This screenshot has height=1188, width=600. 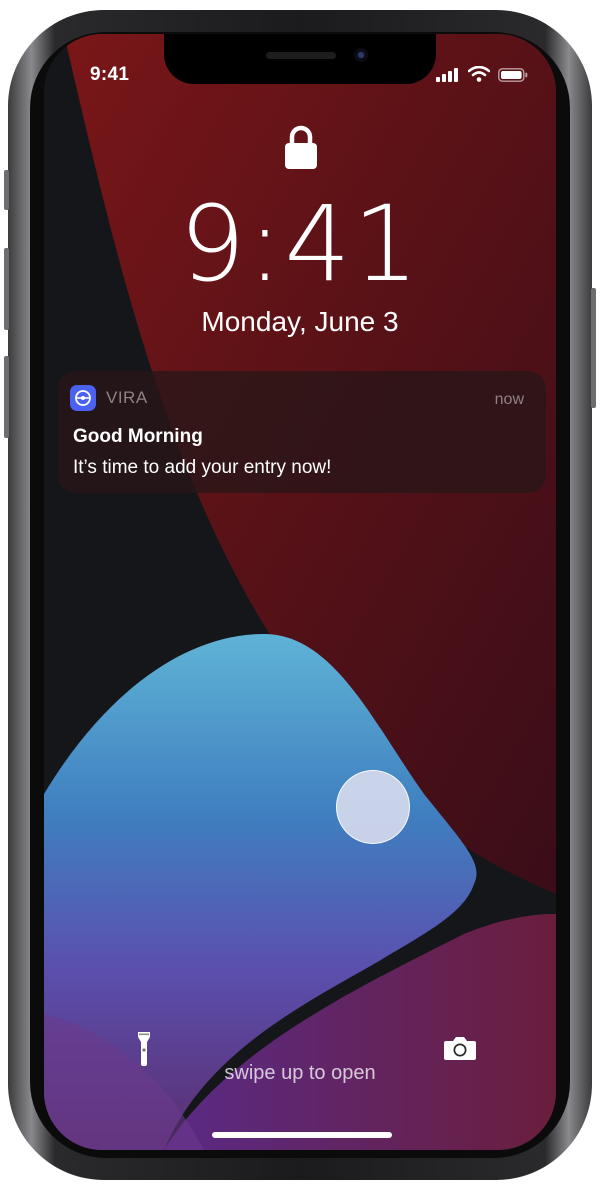 I want to click on front-camera, so click(x=361, y=55).